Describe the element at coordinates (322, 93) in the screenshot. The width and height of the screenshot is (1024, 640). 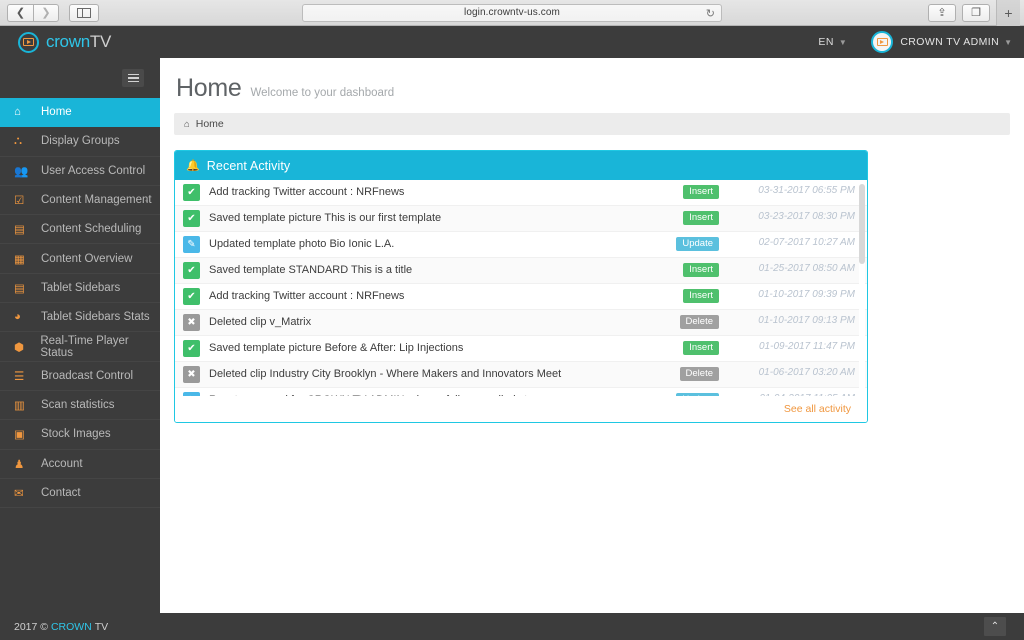
I see `page-subtitle: Welcome to your dashboard` at that location.